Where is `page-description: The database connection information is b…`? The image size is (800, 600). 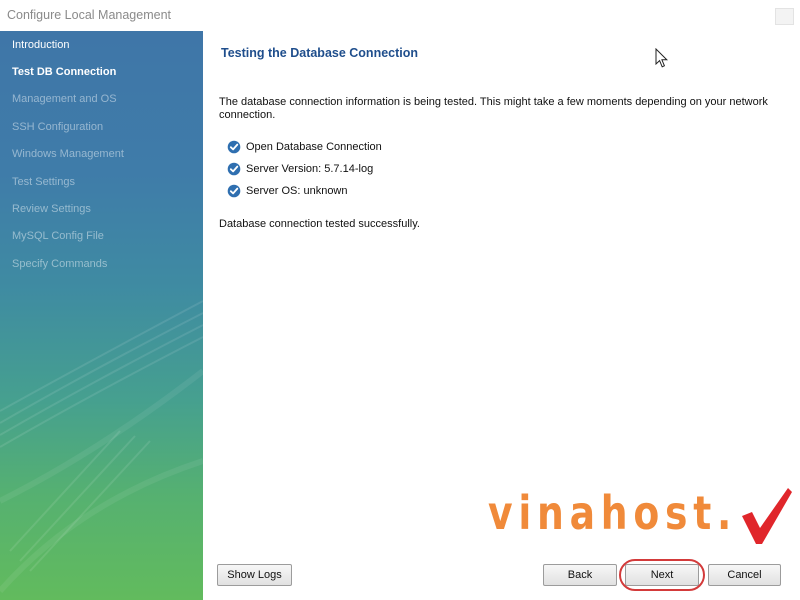
page-description: The database connection information is b… is located at coordinates (493, 108).